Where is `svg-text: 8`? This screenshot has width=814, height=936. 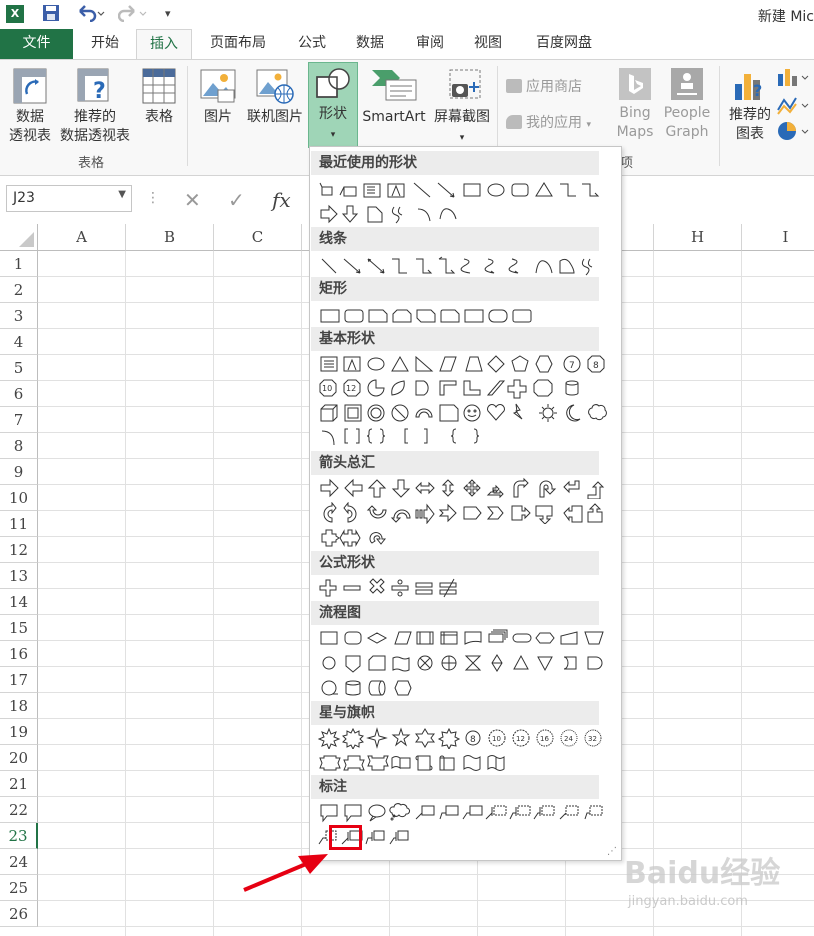 svg-text: 8 is located at coordinates (473, 740).